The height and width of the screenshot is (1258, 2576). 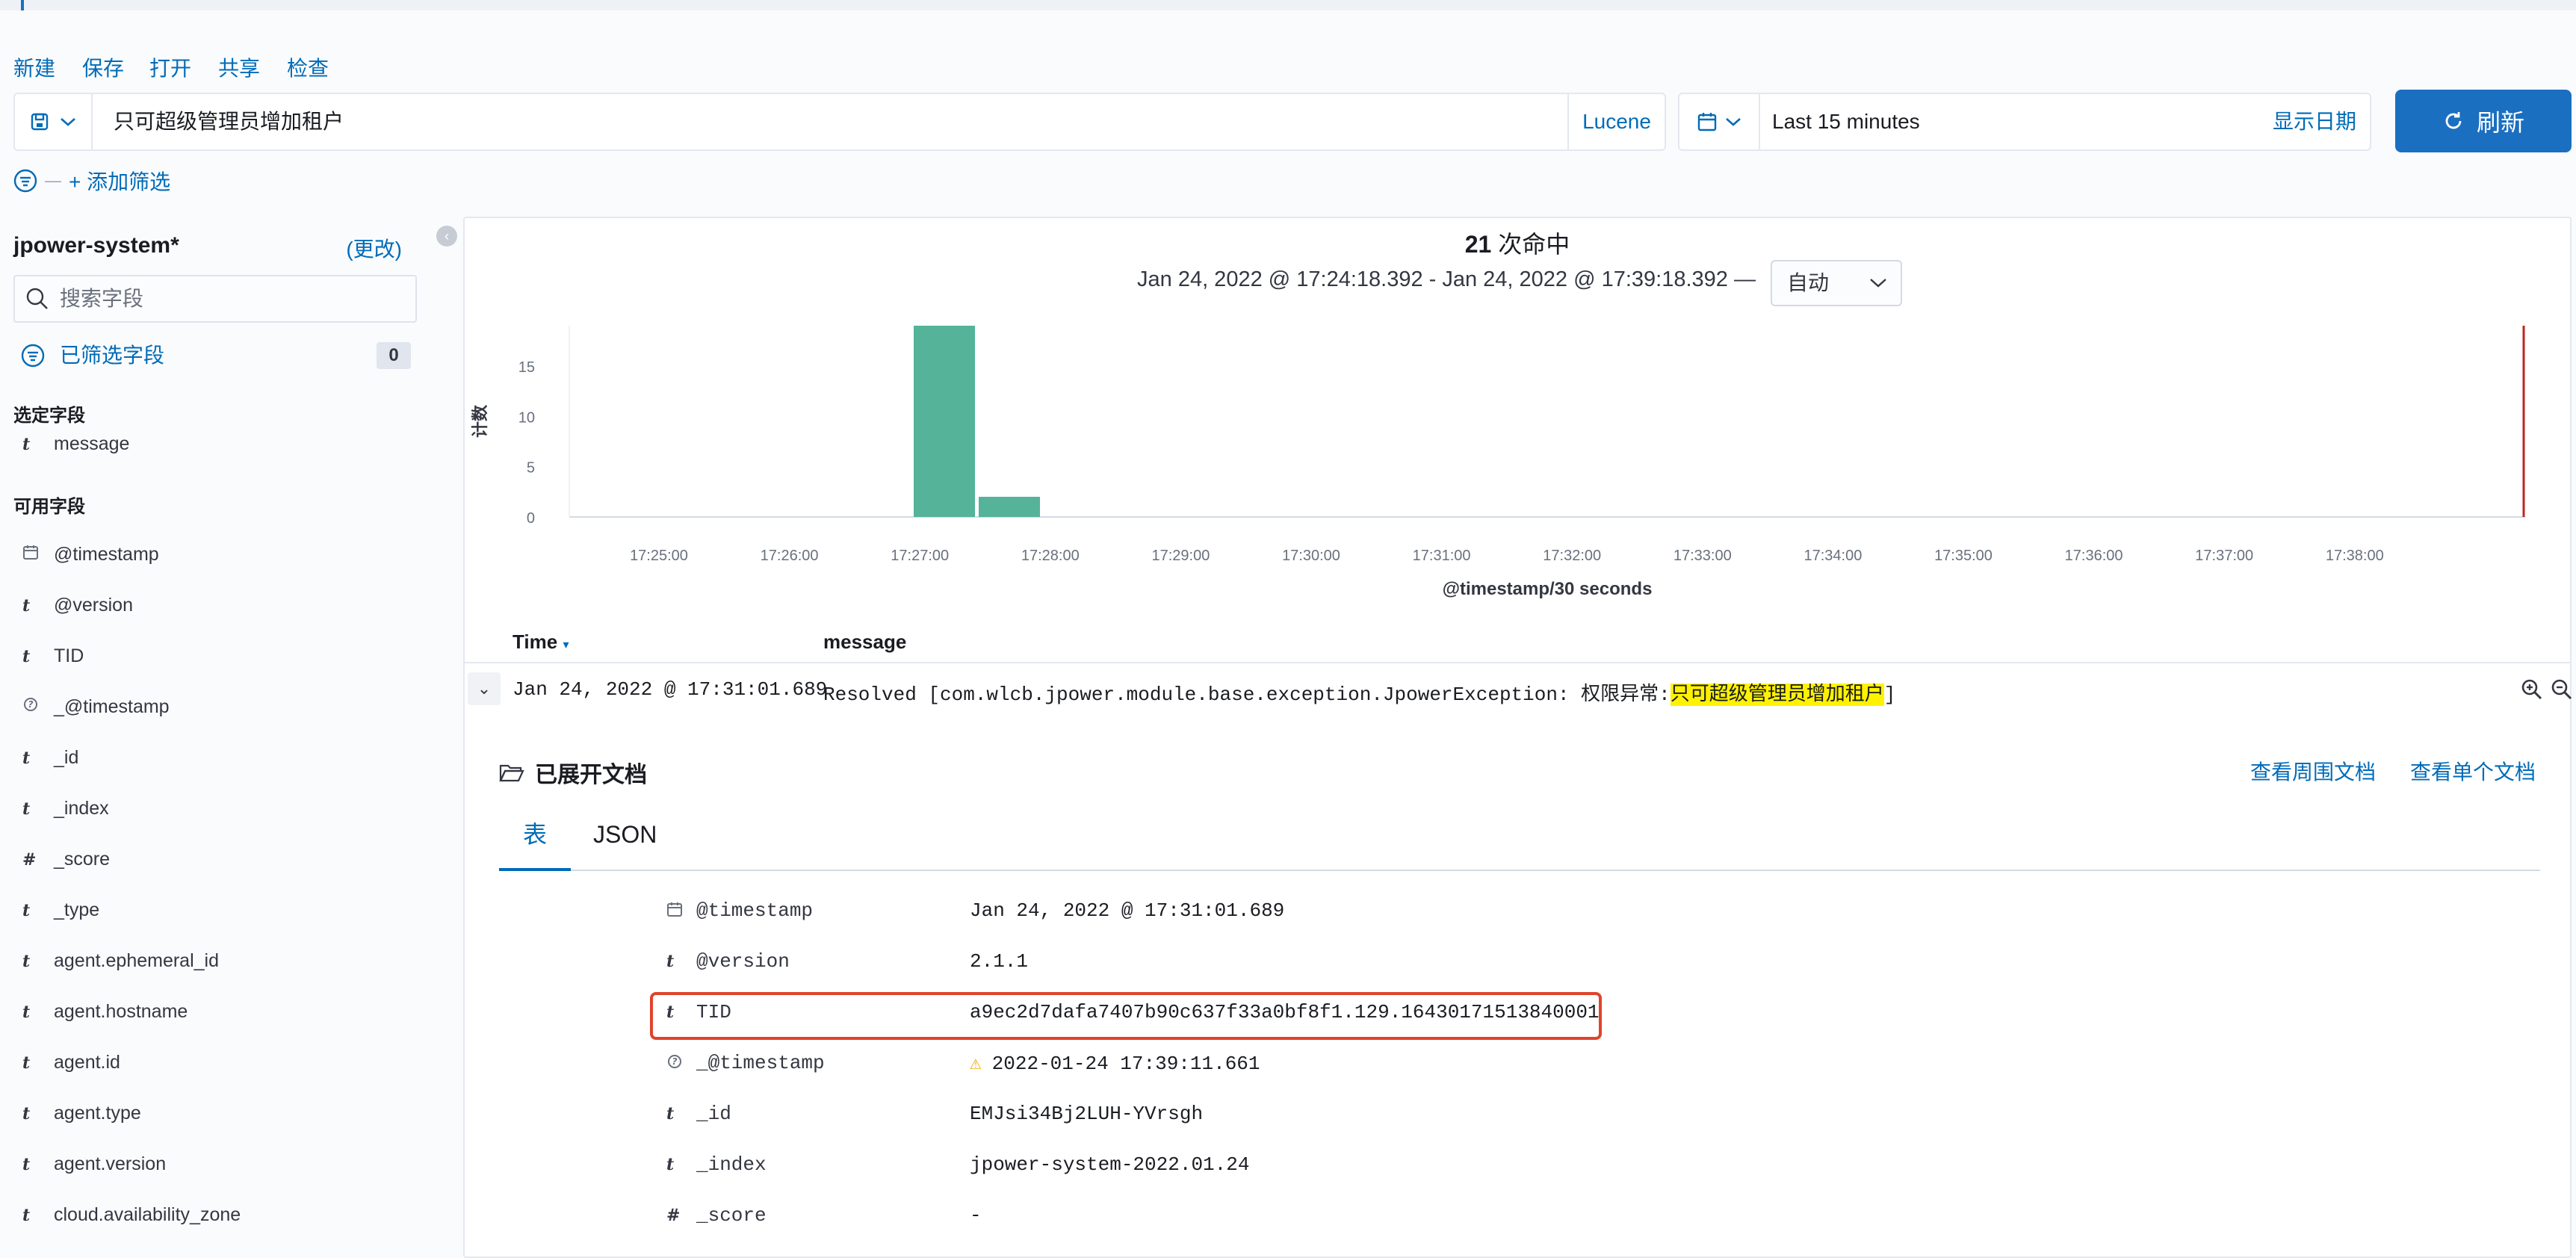 I want to click on refresh-button: 刷新, so click(x=2483, y=121).